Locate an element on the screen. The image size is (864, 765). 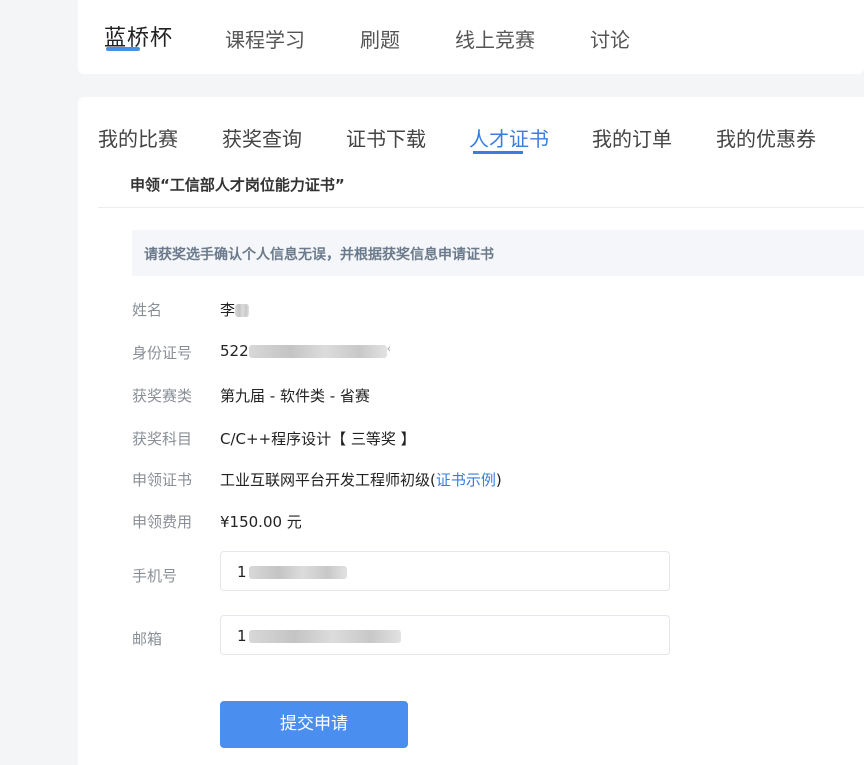
id-label: 身份证号 is located at coordinates (162, 353).